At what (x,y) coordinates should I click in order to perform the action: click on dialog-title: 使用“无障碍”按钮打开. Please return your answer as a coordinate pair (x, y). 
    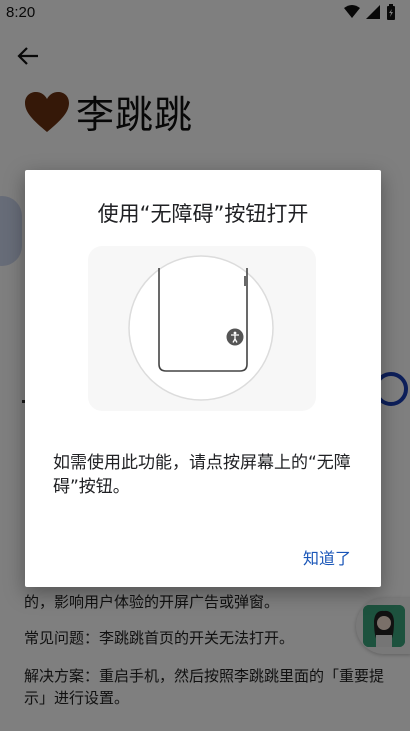
    Looking at the image, I should click on (203, 214).